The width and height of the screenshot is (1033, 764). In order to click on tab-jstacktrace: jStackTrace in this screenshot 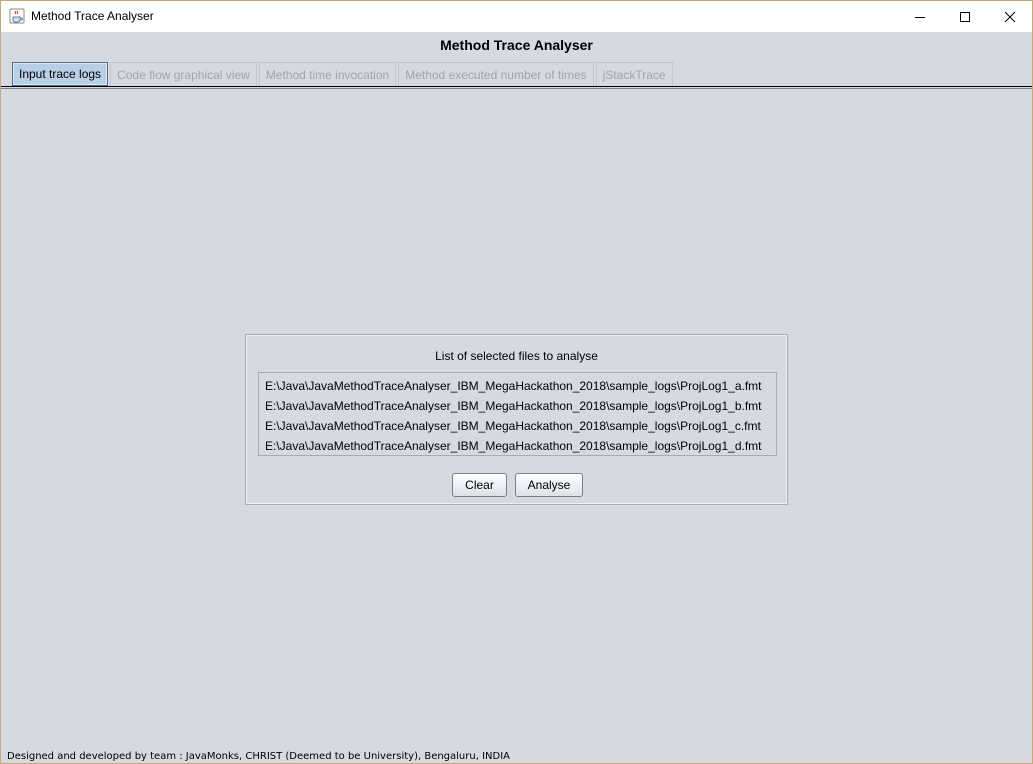, I will do `click(634, 74)`.